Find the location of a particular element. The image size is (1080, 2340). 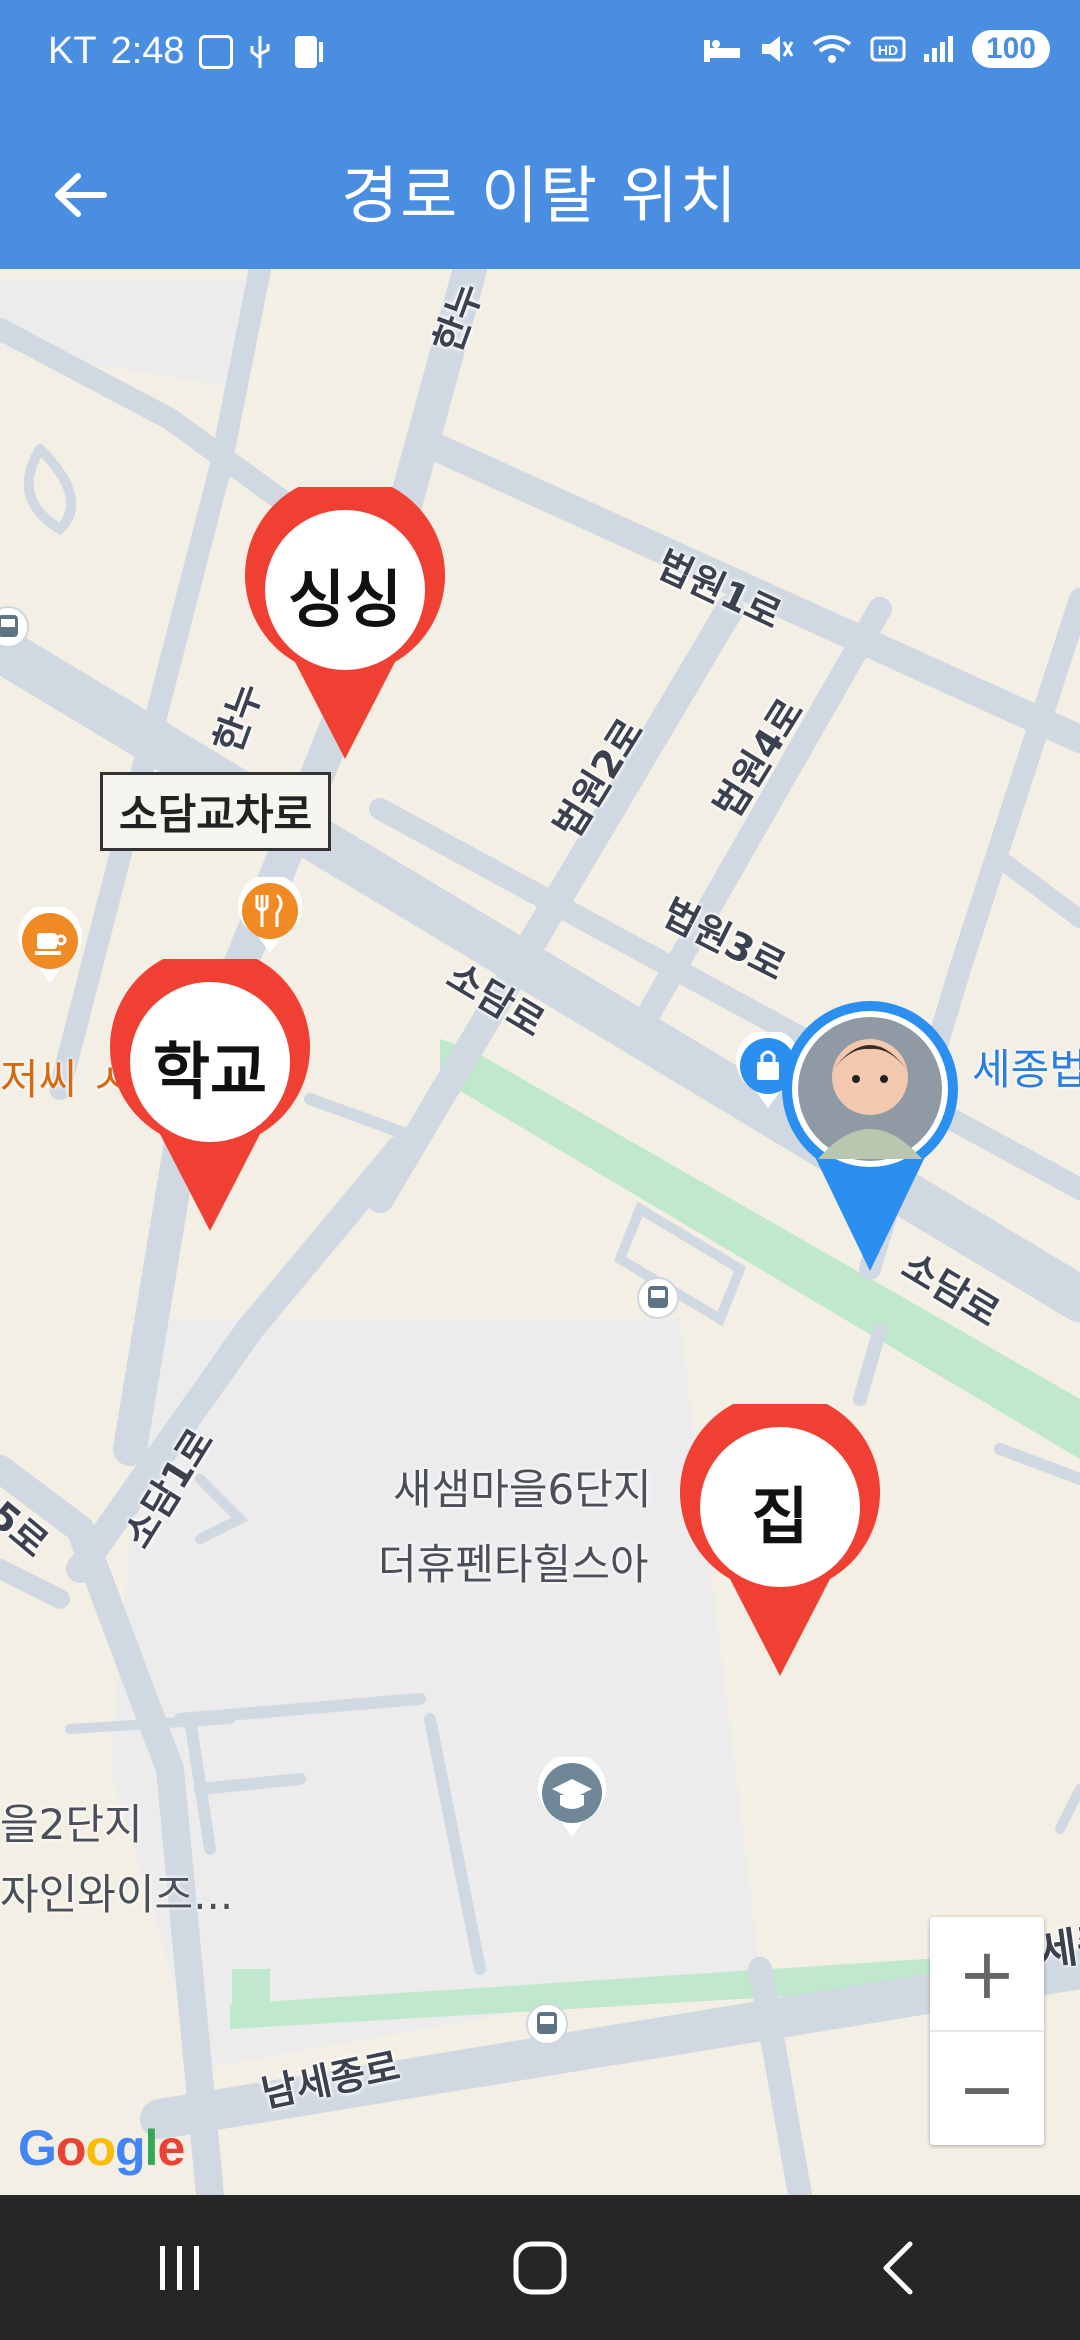

phone-icon is located at coordinates (308, 51).